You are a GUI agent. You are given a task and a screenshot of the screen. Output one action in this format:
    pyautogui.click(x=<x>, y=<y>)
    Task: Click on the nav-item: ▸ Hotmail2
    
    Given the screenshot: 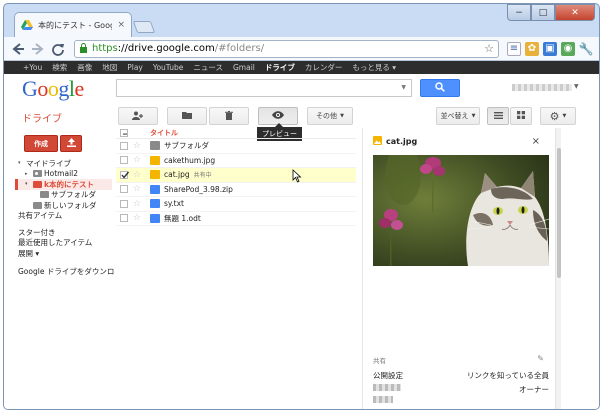 What is the action you would take?
    pyautogui.click(x=65, y=174)
    